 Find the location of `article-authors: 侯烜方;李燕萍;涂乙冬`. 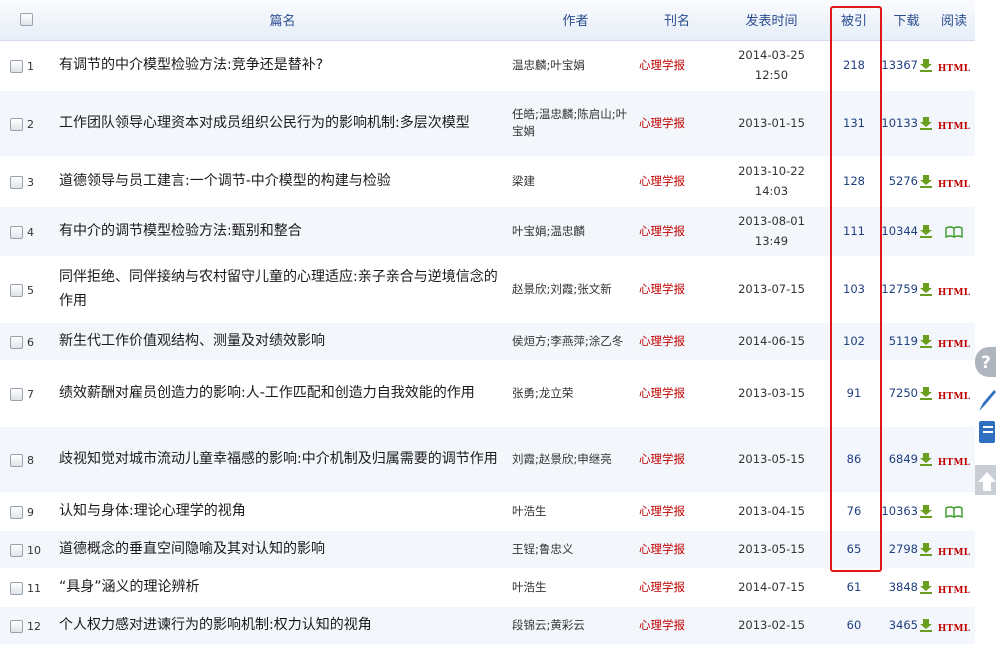

article-authors: 侯烜方;李燕萍;涂乙冬 is located at coordinates (575, 341).